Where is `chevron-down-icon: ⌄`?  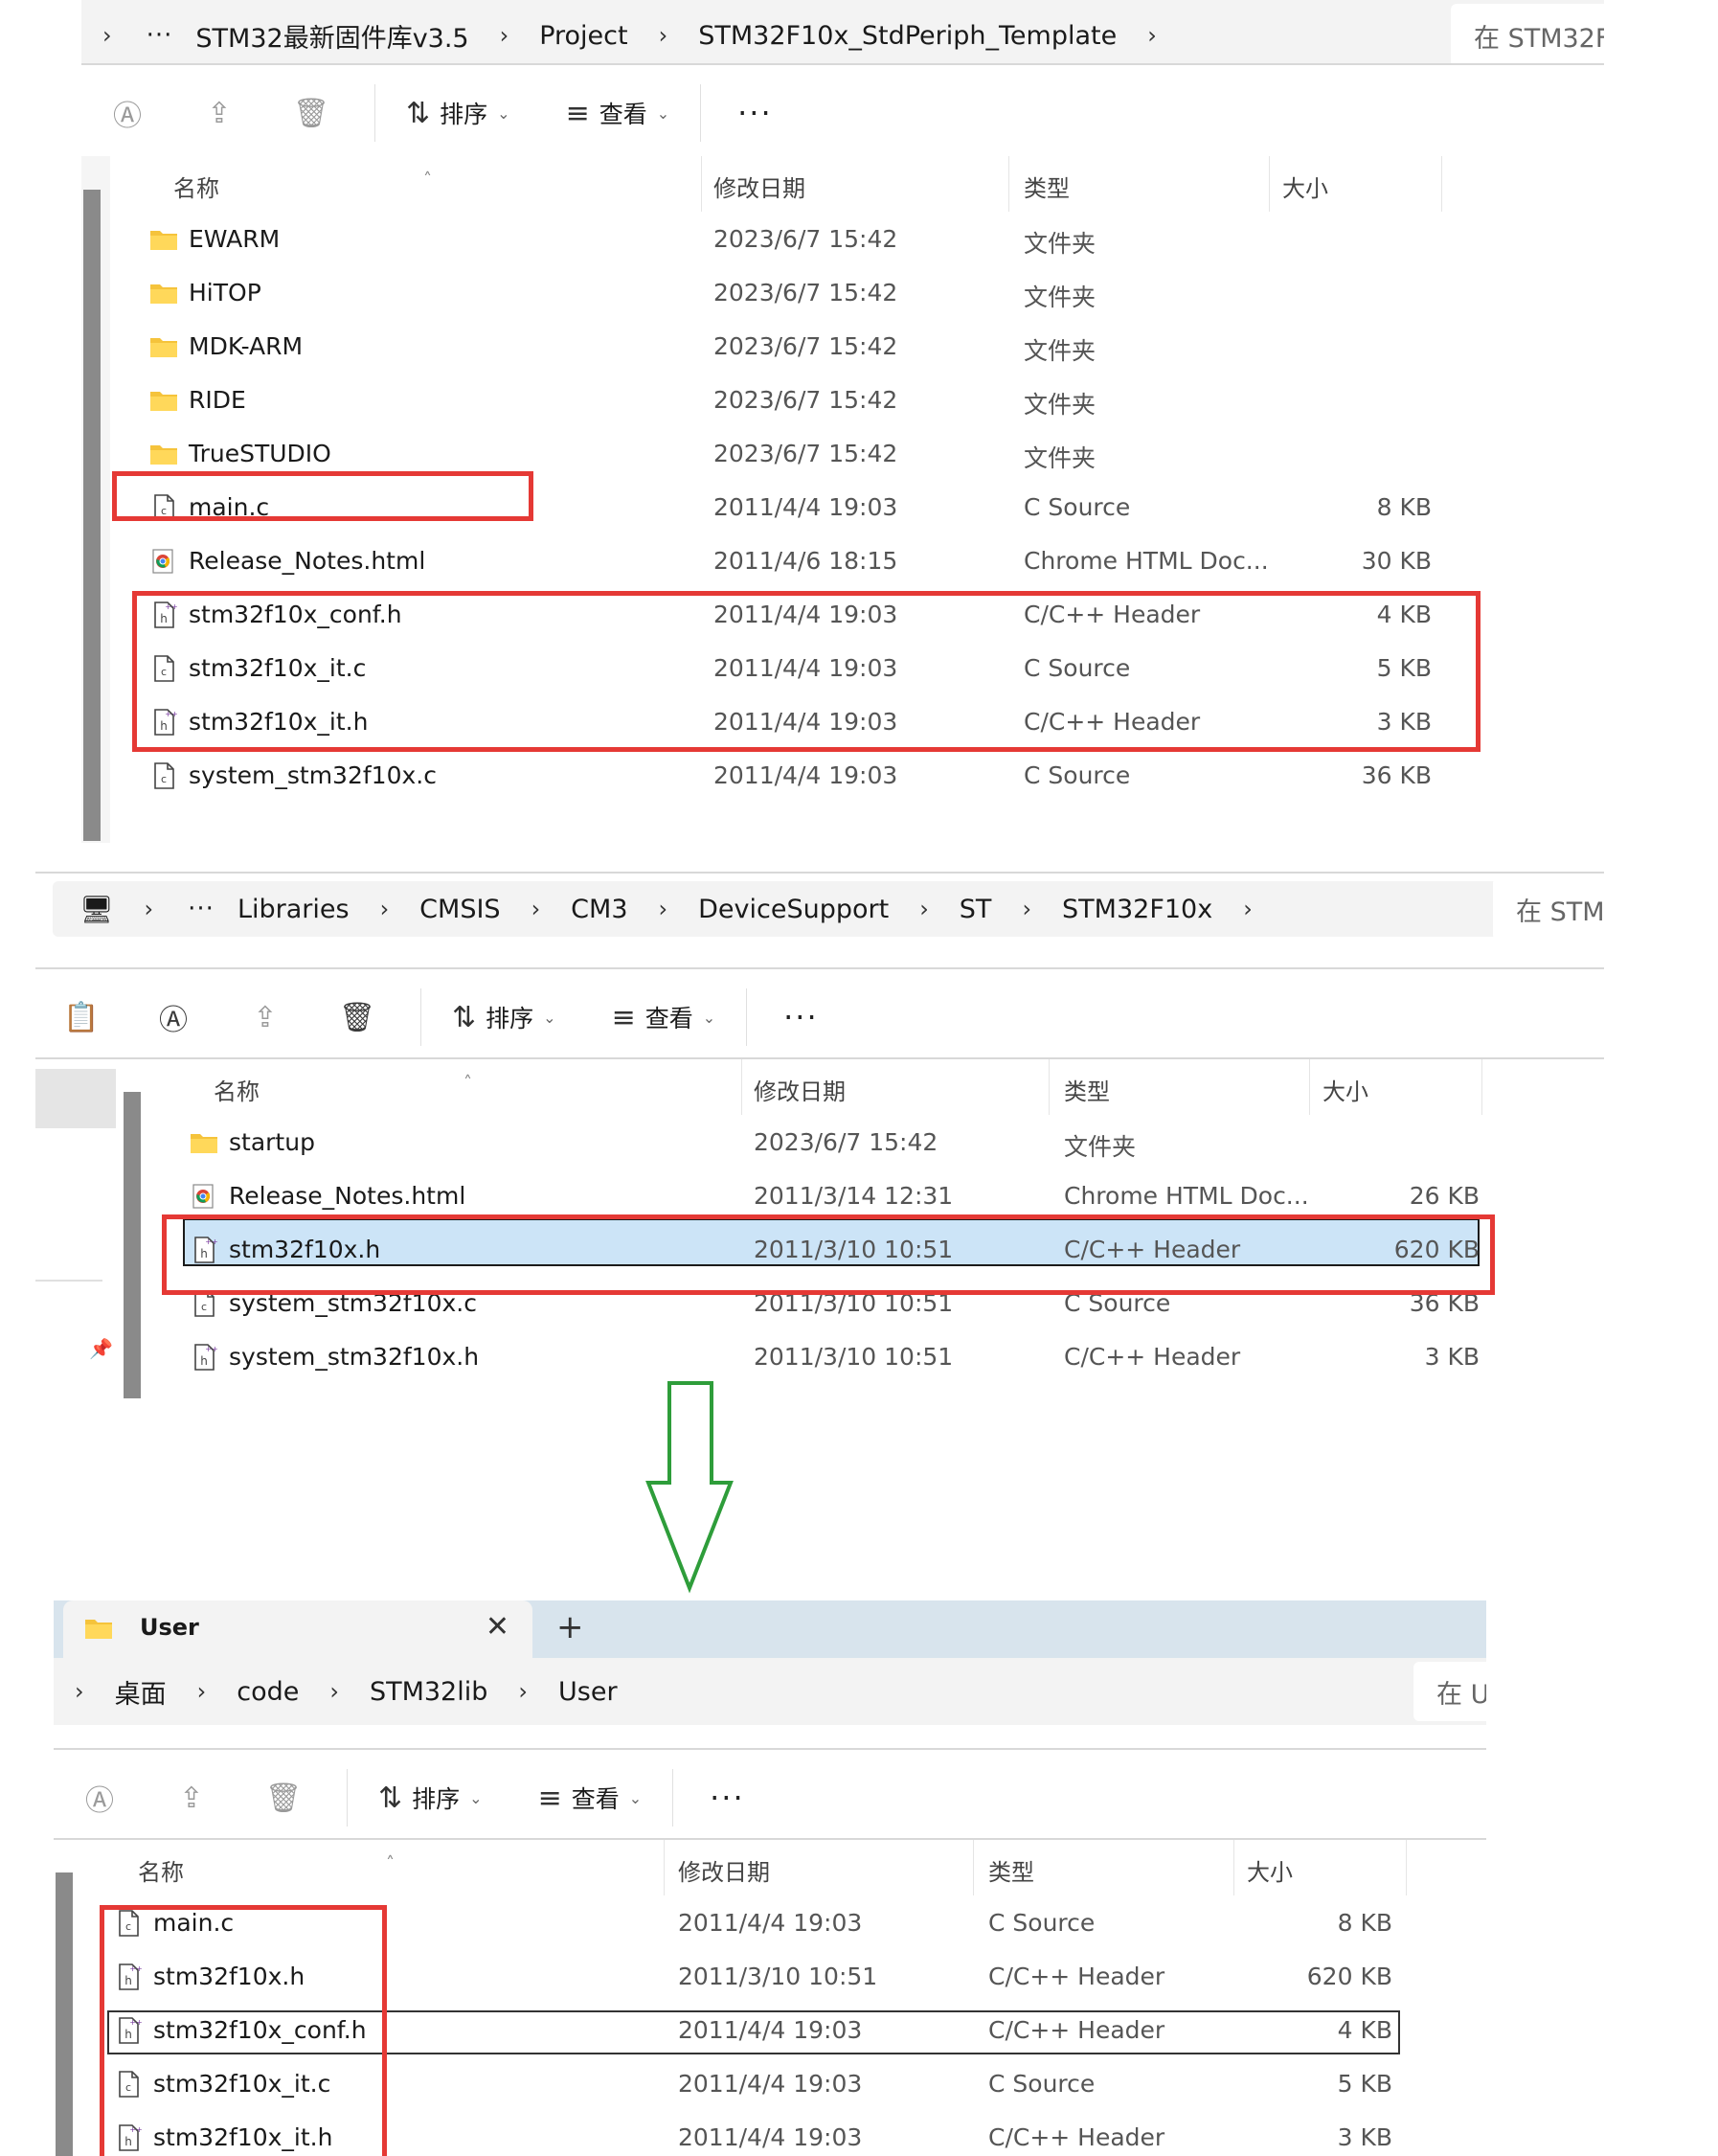 chevron-down-icon: ⌄ is located at coordinates (709, 1017).